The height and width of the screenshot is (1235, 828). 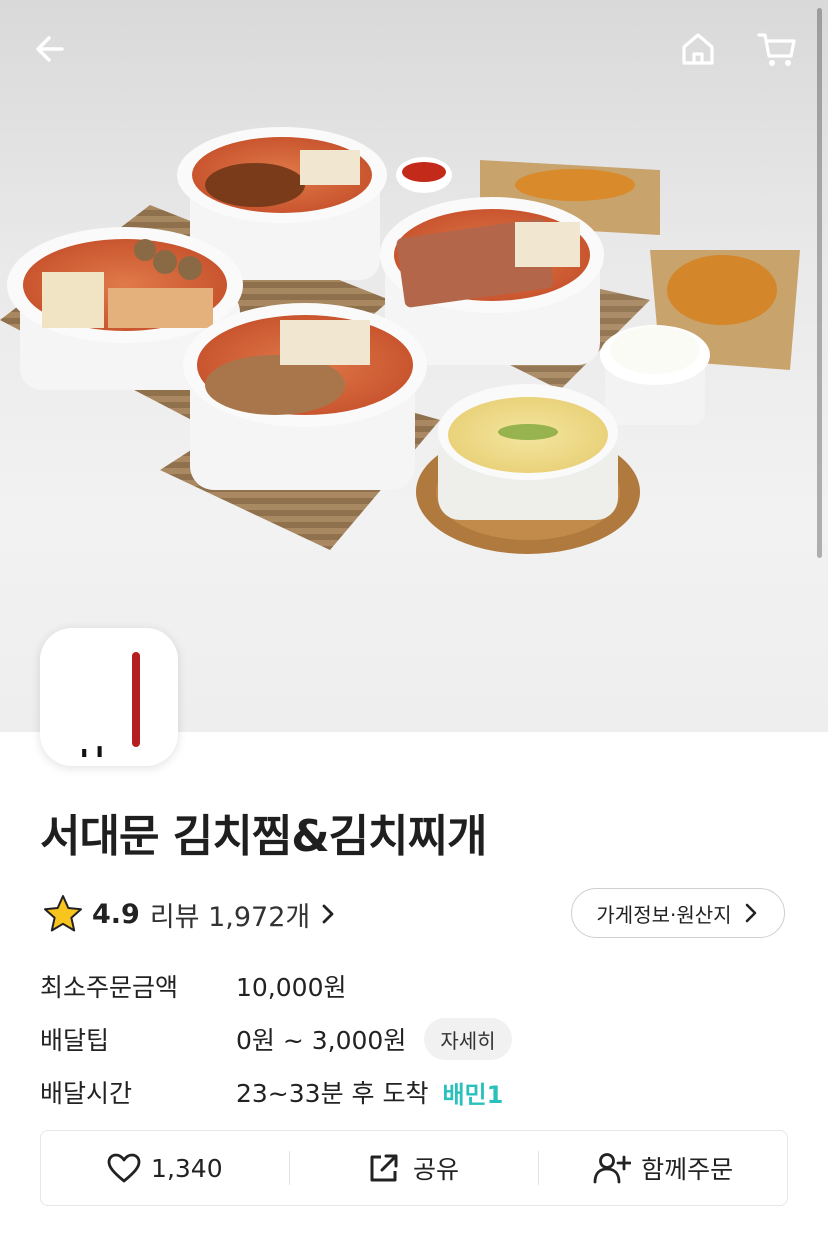 I want to click on min-order-row: 최소주문금액 10,000원, so click(x=193, y=986).